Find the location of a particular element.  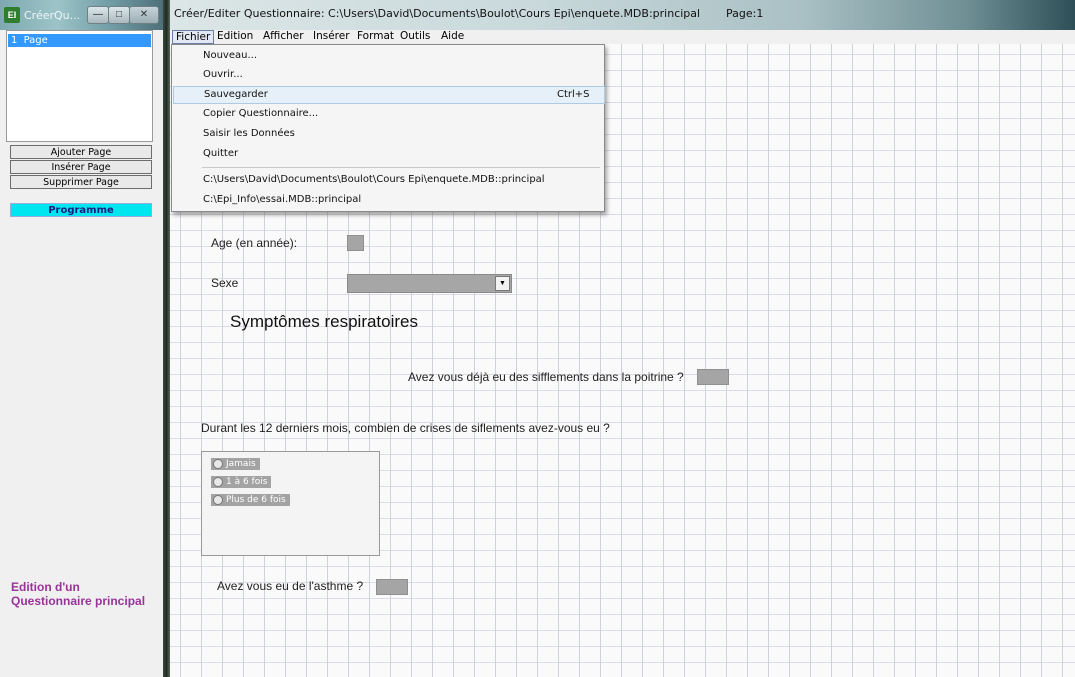

radio-option-plus-de-6: Plus de 6 fois is located at coordinates (250, 500).